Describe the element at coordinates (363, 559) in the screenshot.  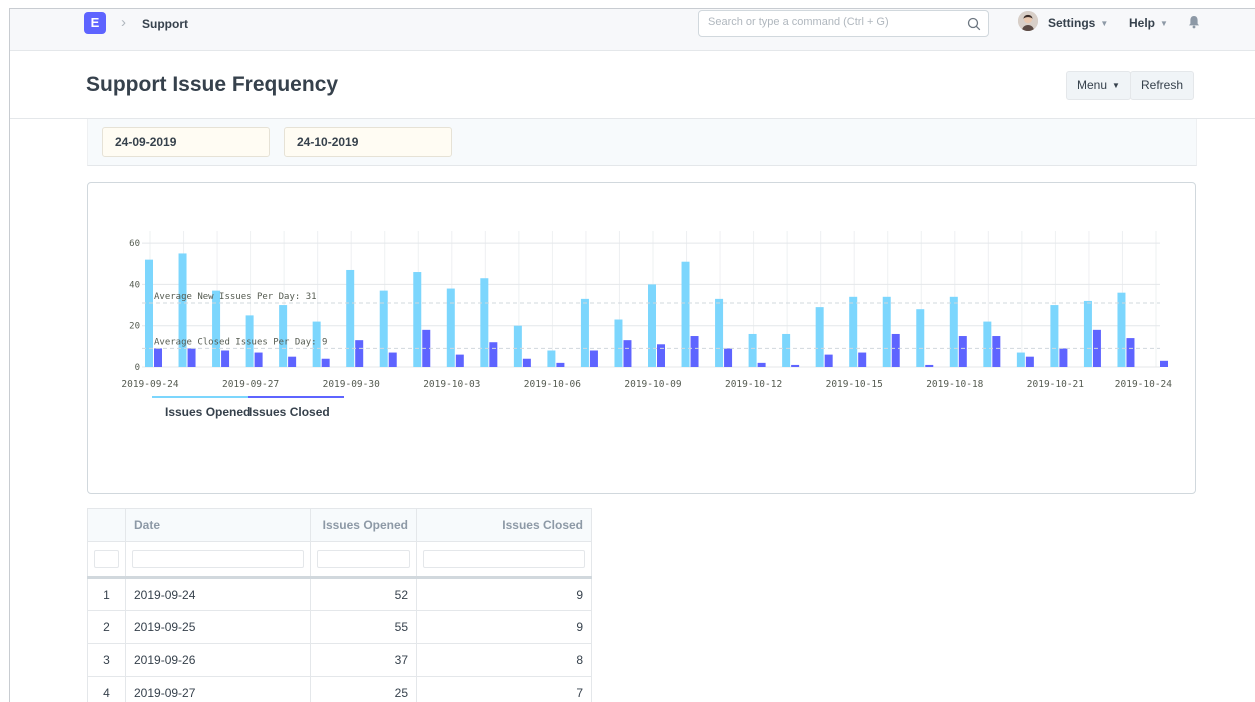
I see `opened-filter-input` at that location.